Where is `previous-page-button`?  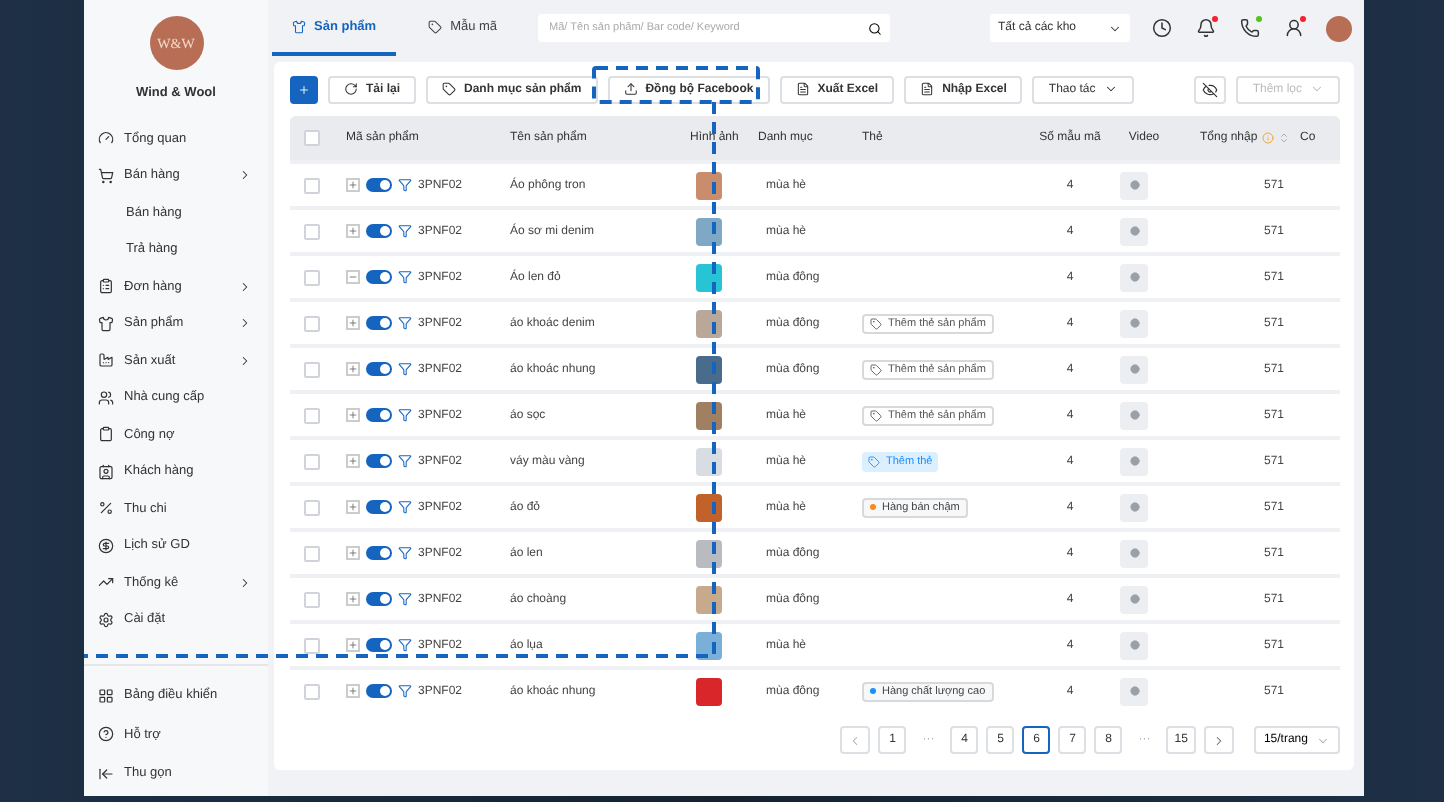 previous-page-button is located at coordinates (855, 740).